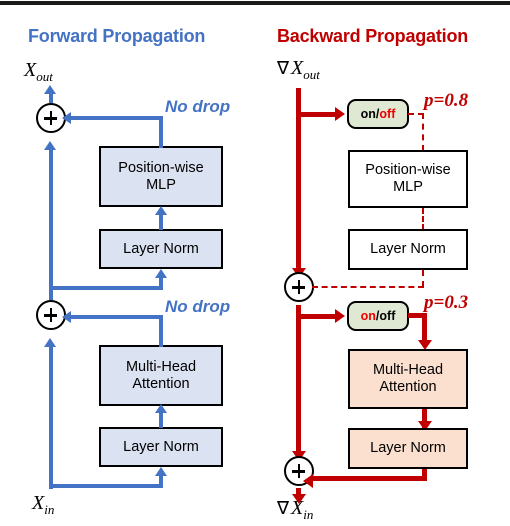  What do you see at coordinates (161, 222) in the screenshot?
I see `forward-line-ln-to-mlp` at bounding box center [161, 222].